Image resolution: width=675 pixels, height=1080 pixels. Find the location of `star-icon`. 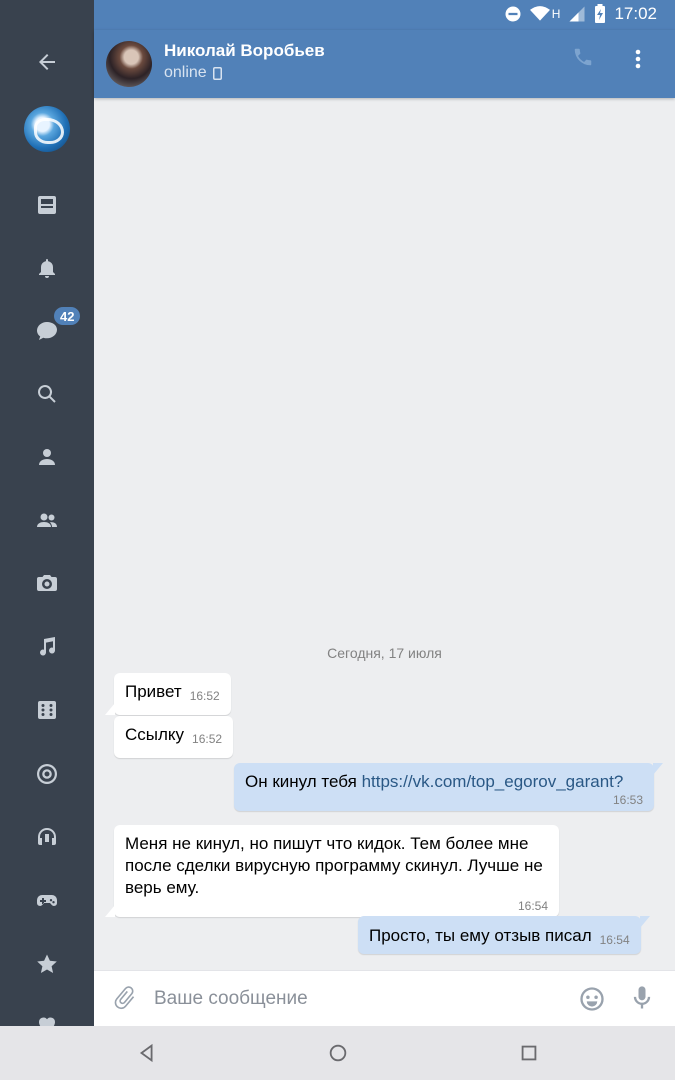

star-icon is located at coordinates (47, 963).